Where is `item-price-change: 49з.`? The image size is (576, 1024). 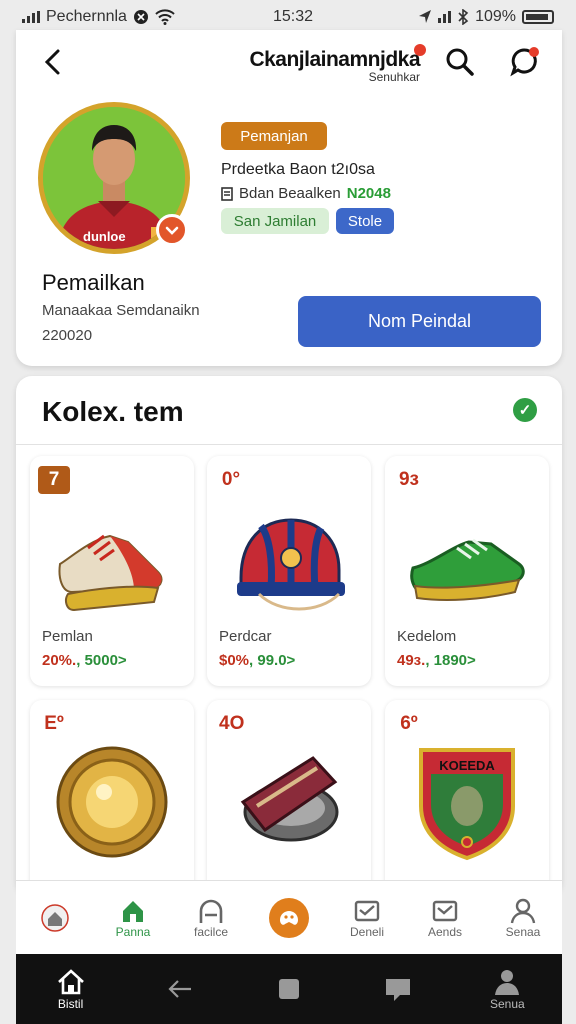 item-price-change: 49з. is located at coordinates (411, 660).